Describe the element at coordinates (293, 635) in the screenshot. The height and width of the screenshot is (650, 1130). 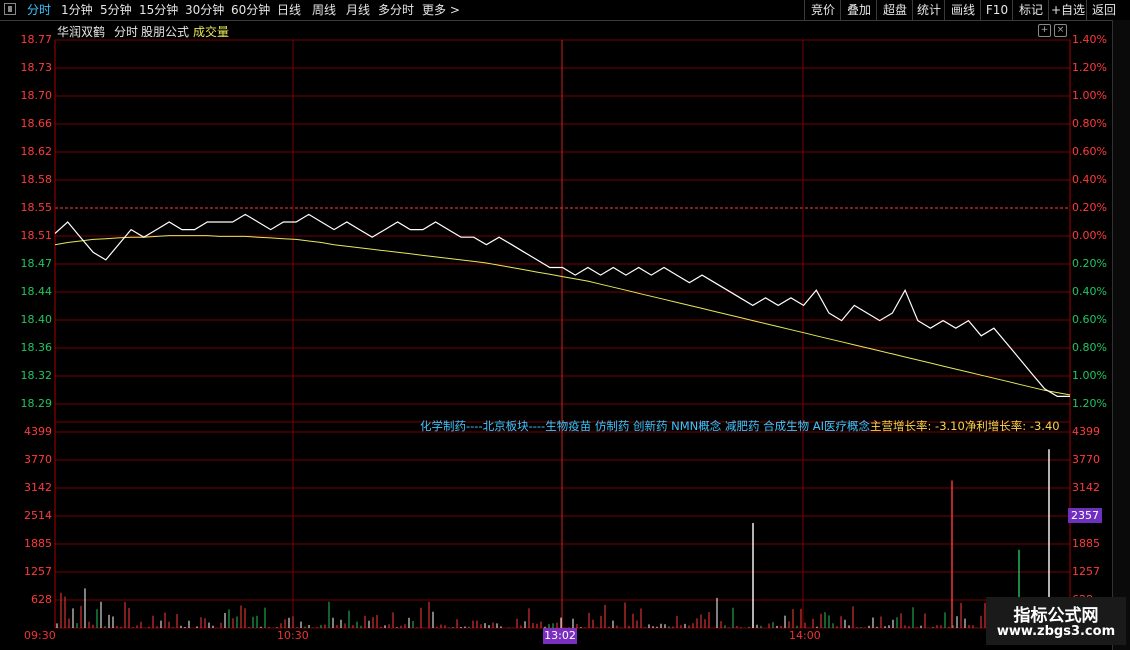
I see `time-label-1030: 10:30` at that location.